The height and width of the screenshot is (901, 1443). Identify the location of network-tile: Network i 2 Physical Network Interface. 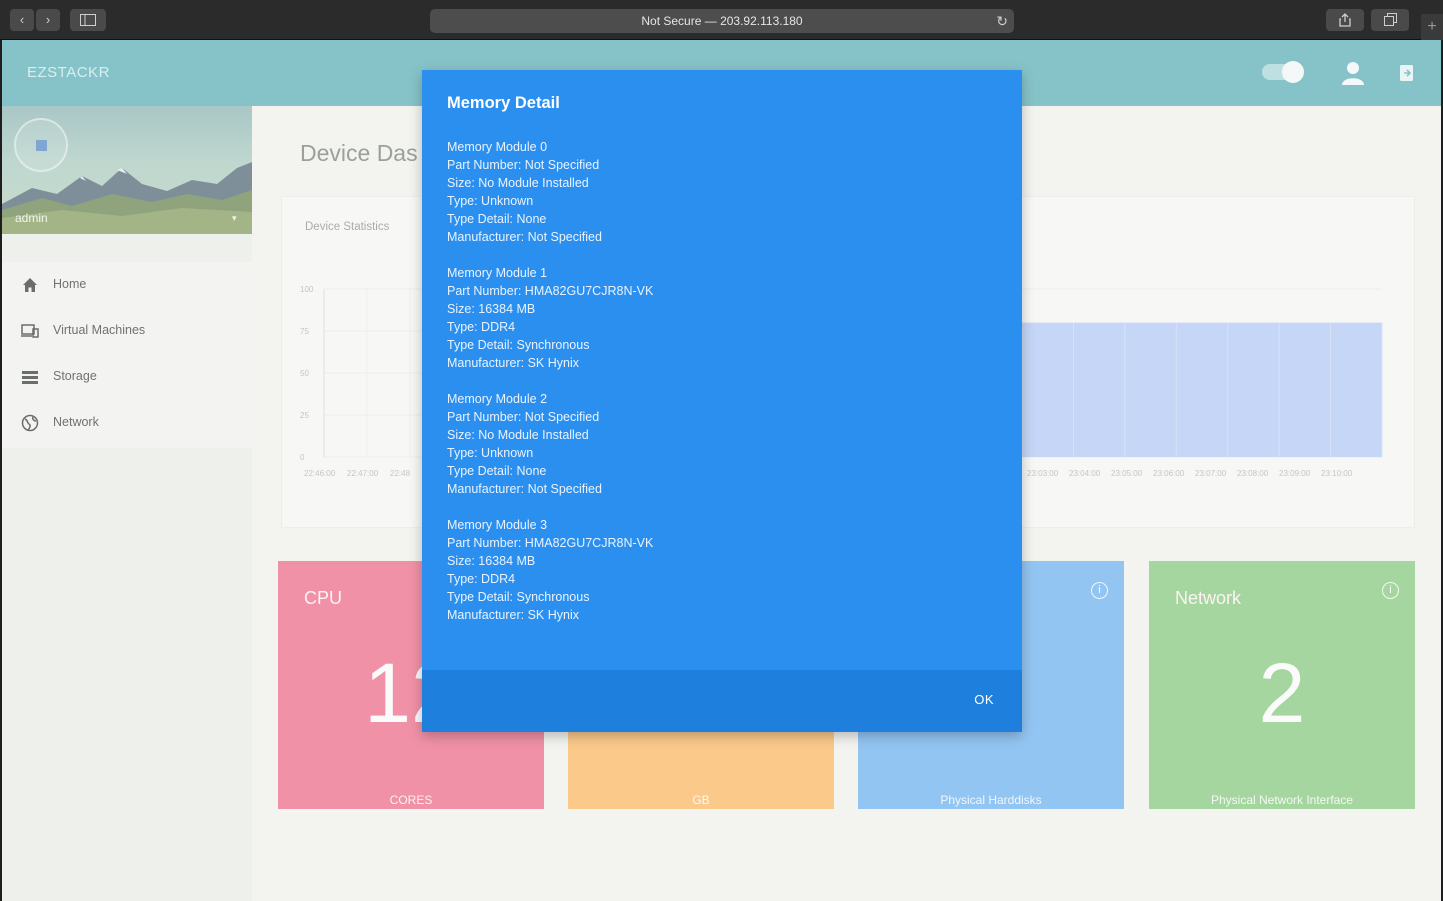
(1282, 685).